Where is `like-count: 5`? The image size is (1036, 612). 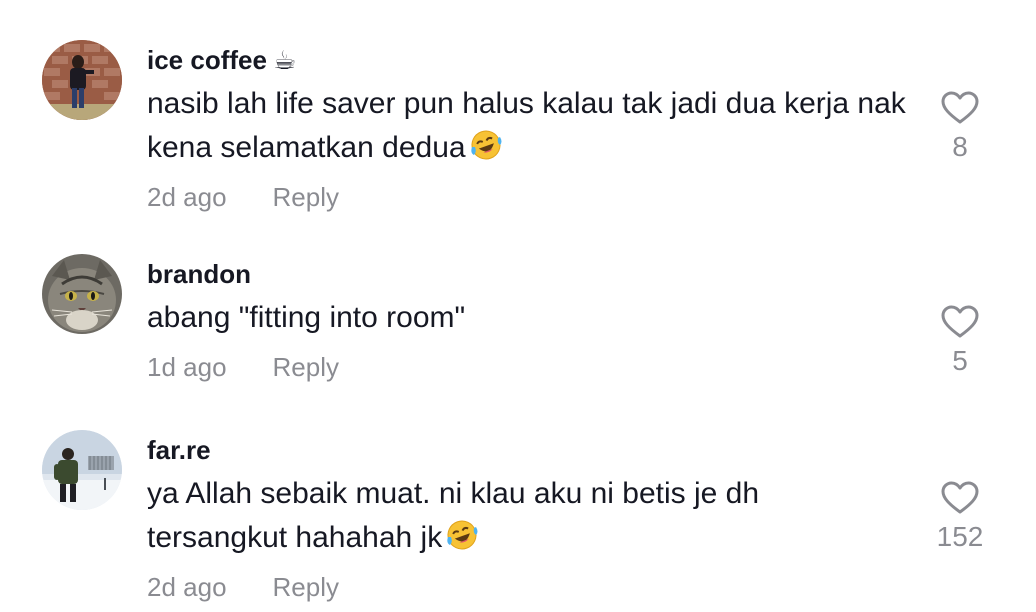 like-count: 5 is located at coordinates (960, 360).